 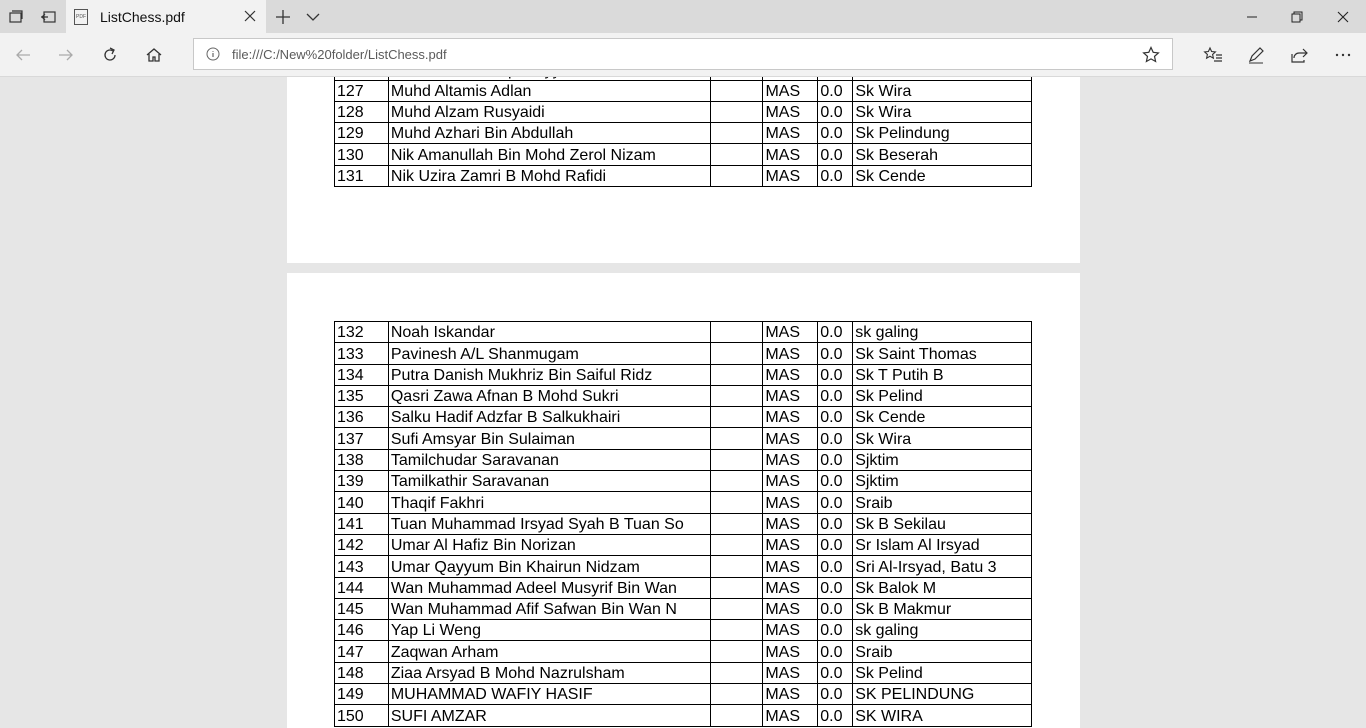 What do you see at coordinates (361, 481) in the screenshot?
I see `row-number-cell: 139` at bounding box center [361, 481].